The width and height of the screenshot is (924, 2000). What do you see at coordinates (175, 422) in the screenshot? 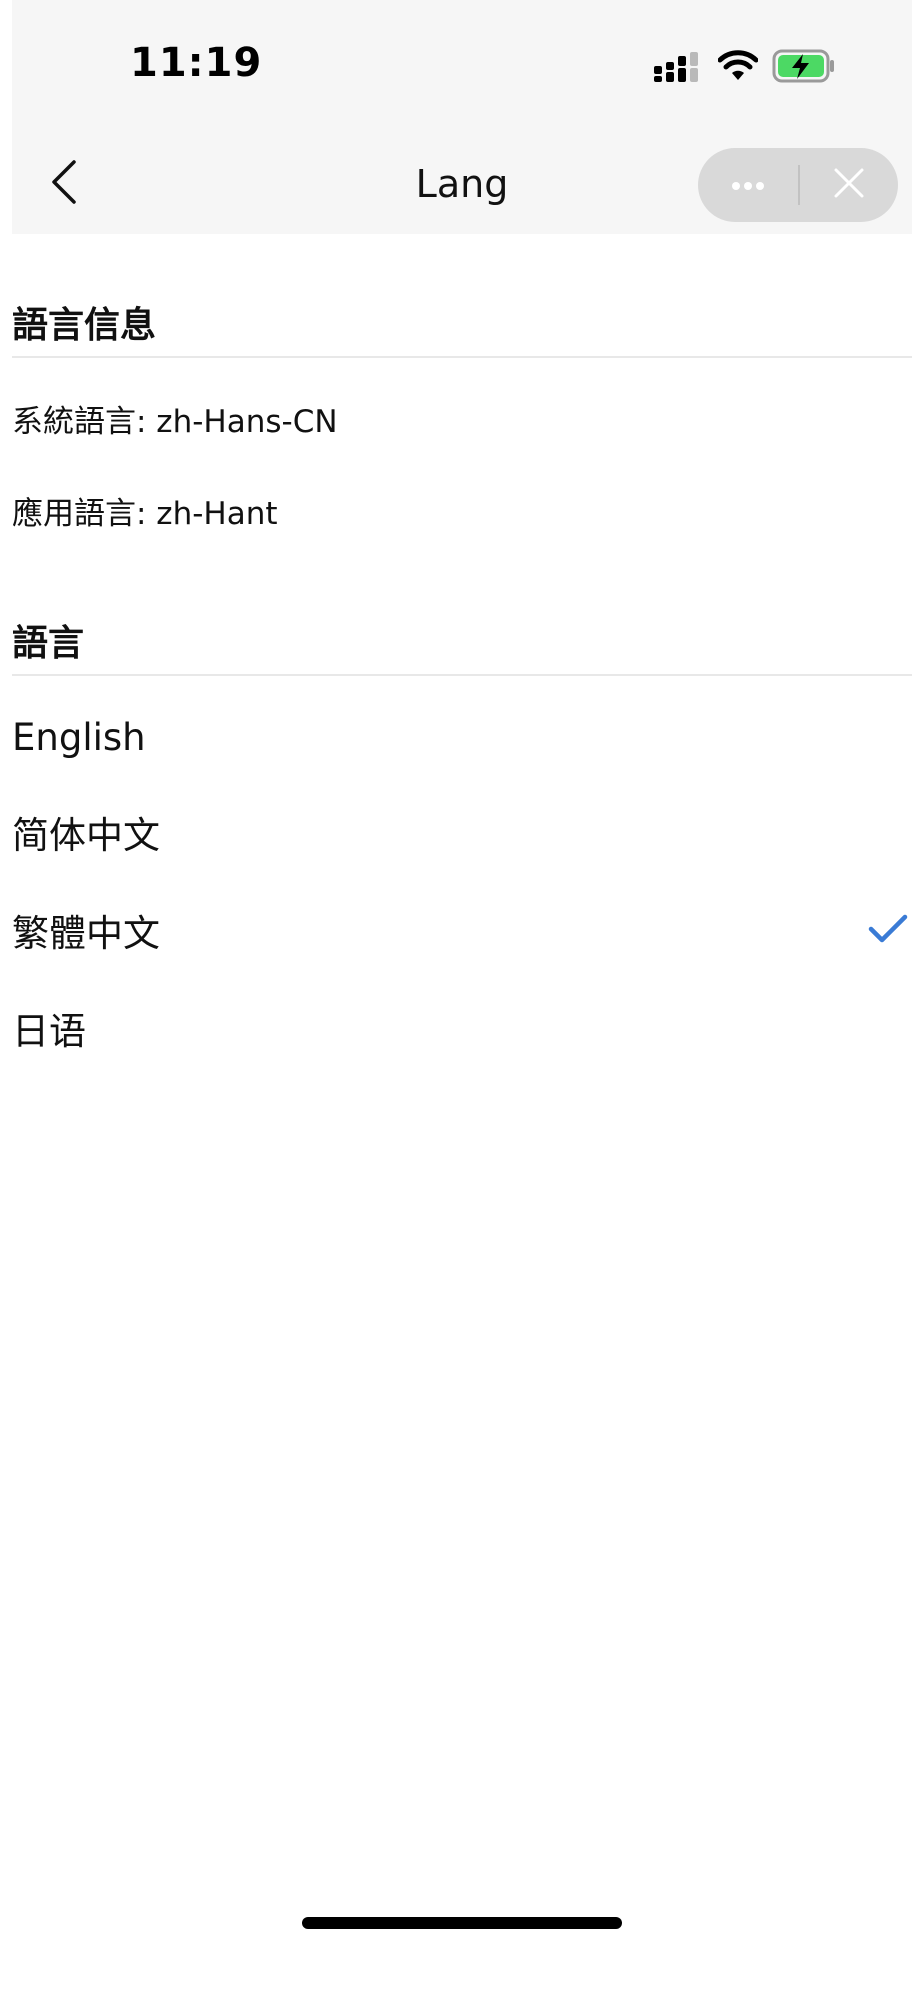
I see `system-language-text: 系統語言: zh-Hans-CN` at bounding box center [175, 422].